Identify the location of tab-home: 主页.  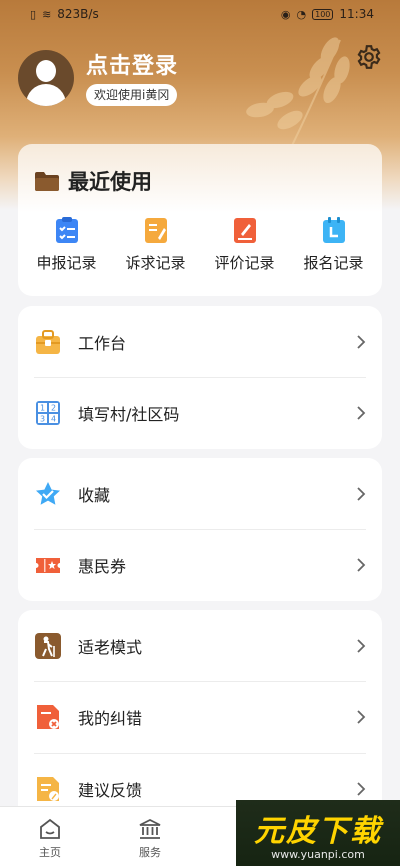
(50, 836).